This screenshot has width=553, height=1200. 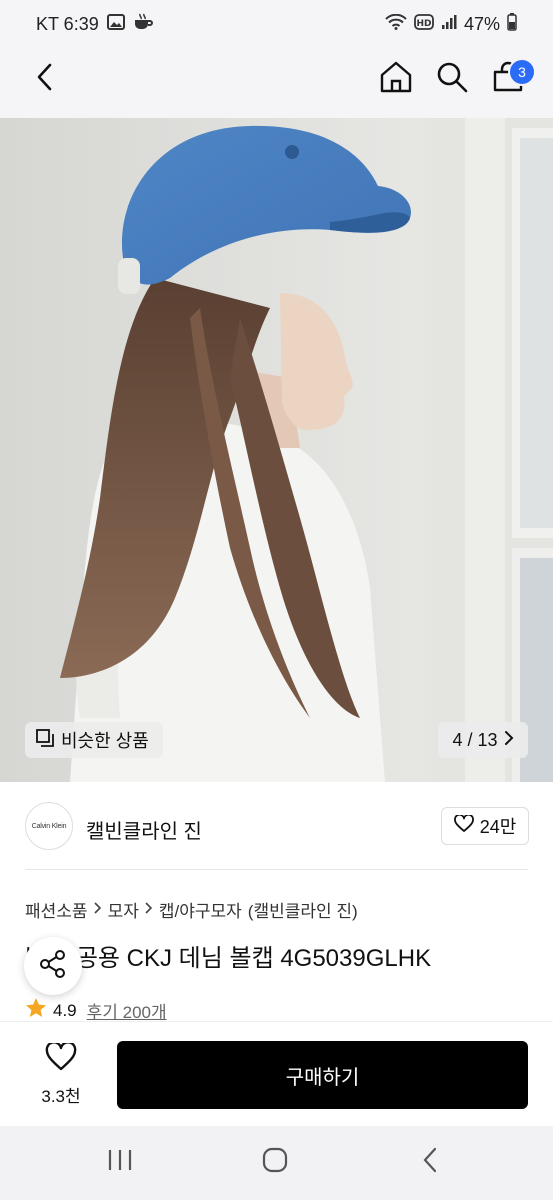 I want to click on image-counter: 4 / 13, so click(x=483, y=740).